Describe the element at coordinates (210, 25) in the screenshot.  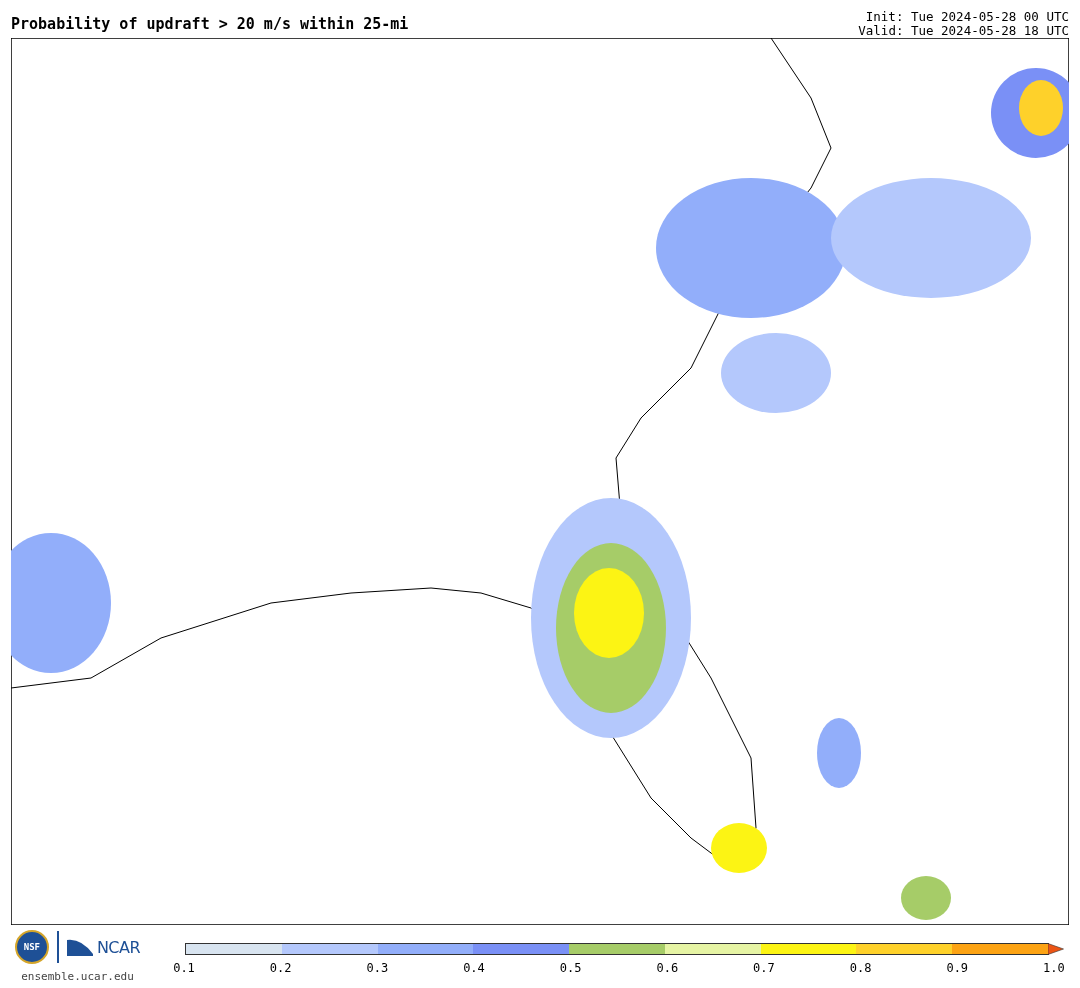
I see `plot-title: Probability of updraft > 20 m/s within 25-mi` at that location.